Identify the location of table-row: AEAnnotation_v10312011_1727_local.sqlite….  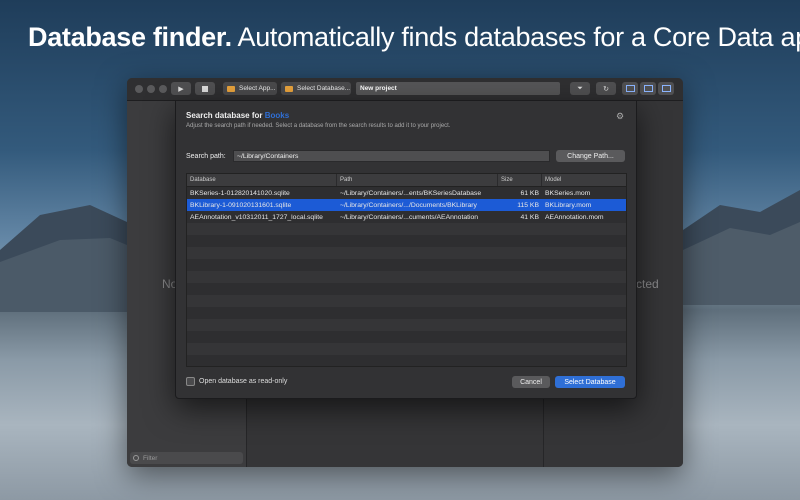
(406, 217).